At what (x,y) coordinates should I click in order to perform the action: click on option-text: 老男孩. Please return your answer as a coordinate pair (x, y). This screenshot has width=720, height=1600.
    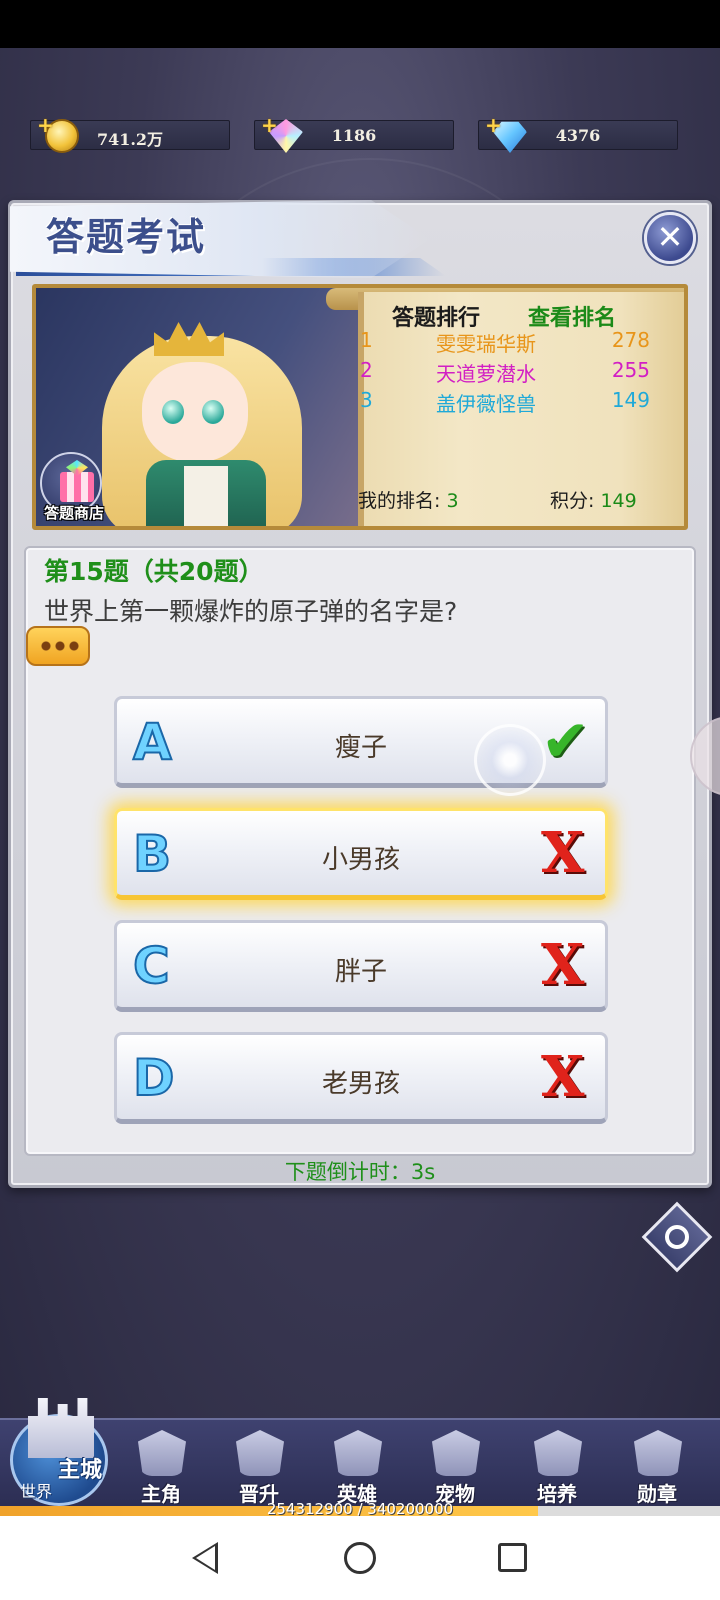
    Looking at the image, I should click on (360, 1084).